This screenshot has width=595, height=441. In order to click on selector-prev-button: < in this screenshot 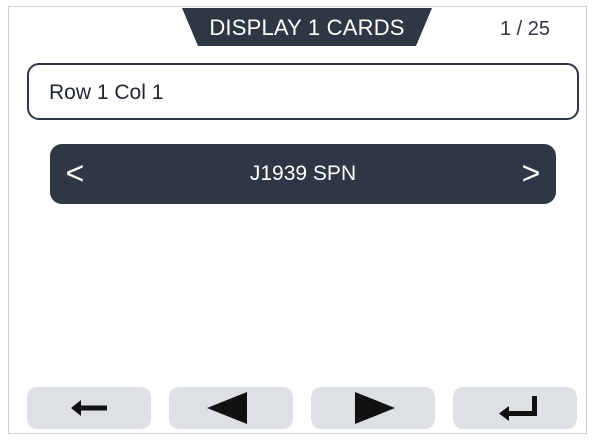, I will do `click(75, 174)`.